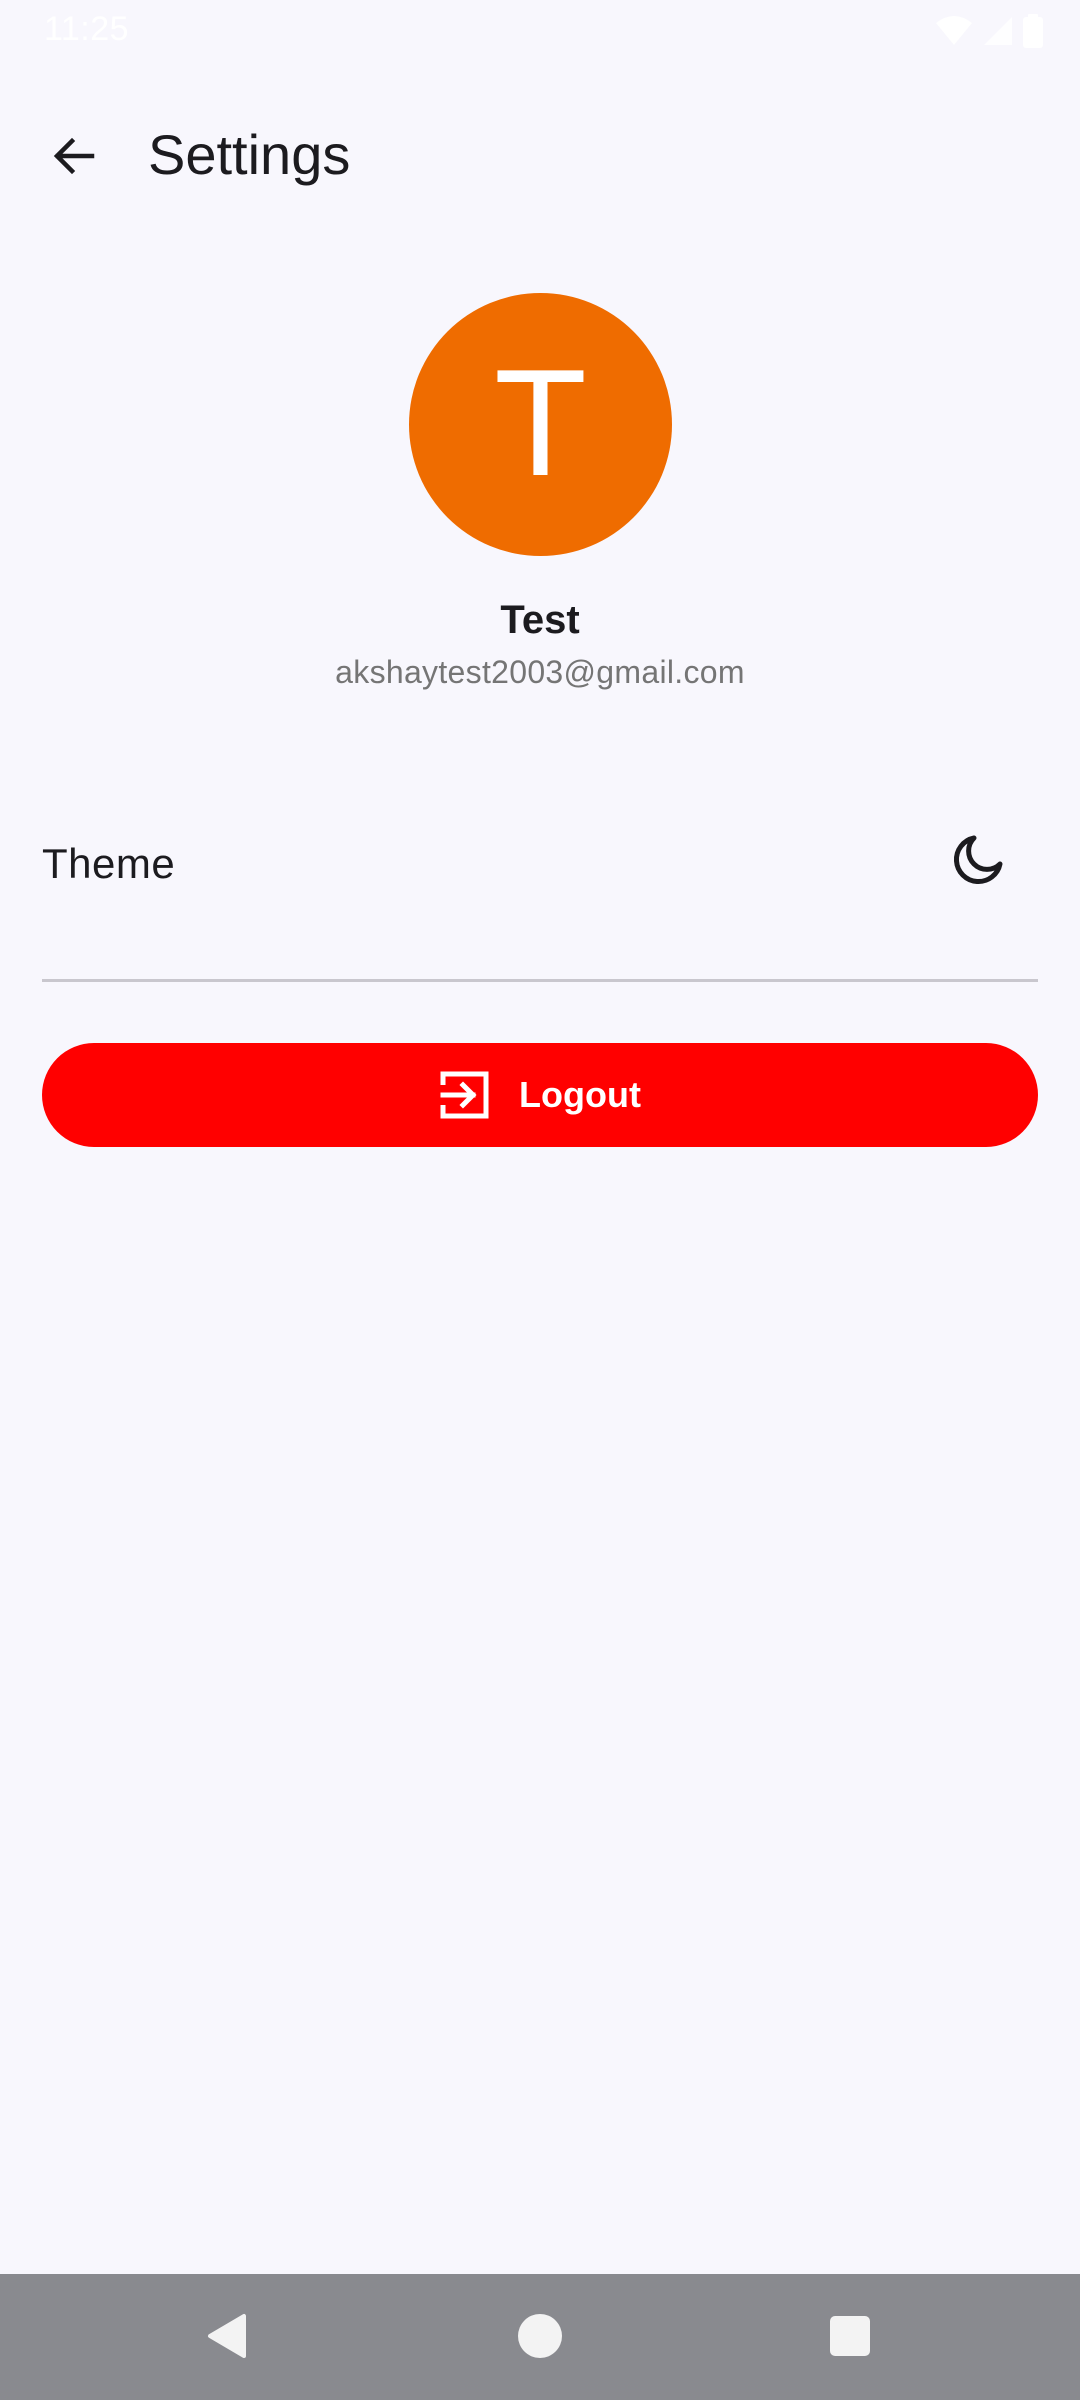 This screenshot has height=2400, width=1080. I want to click on avatar-initial: T, so click(540, 422).